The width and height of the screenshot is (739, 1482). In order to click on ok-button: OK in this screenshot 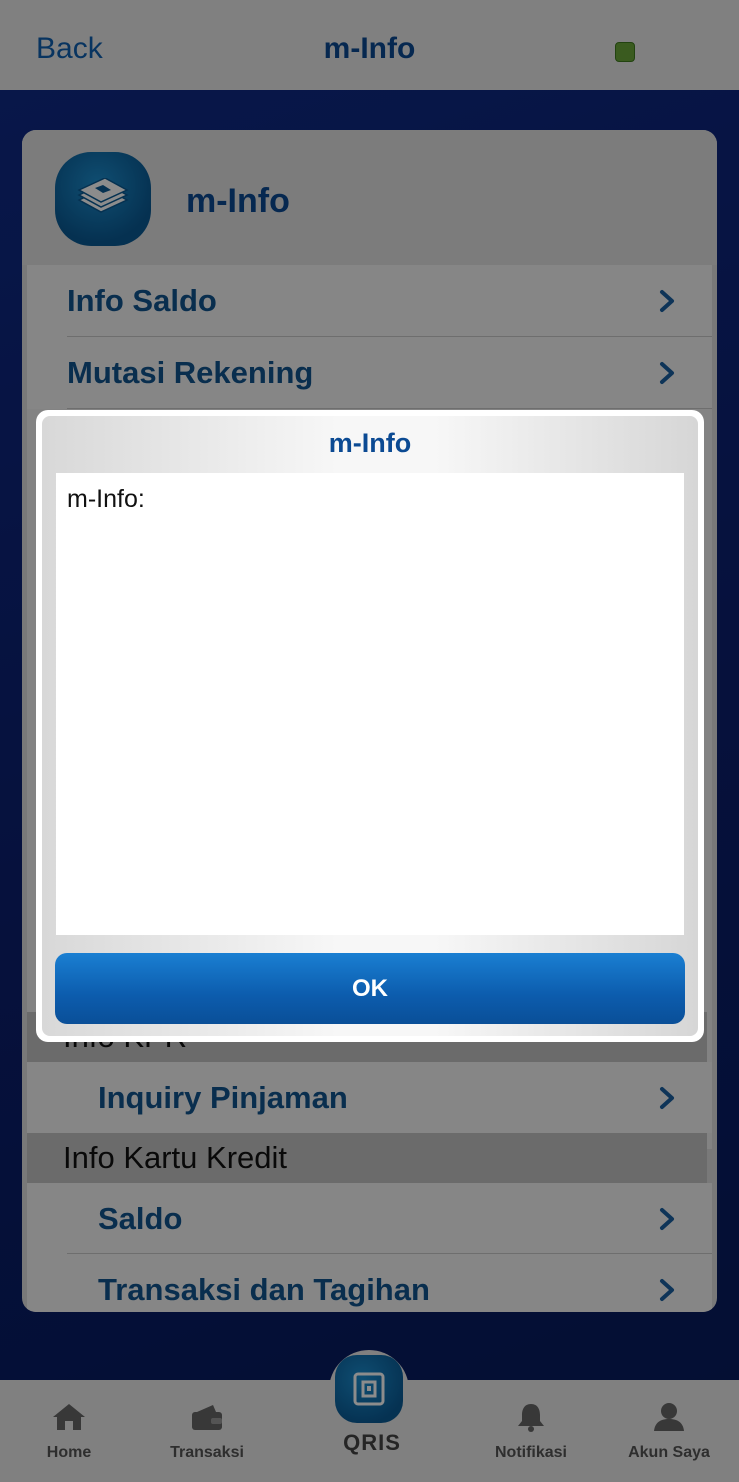, I will do `click(370, 988)`.